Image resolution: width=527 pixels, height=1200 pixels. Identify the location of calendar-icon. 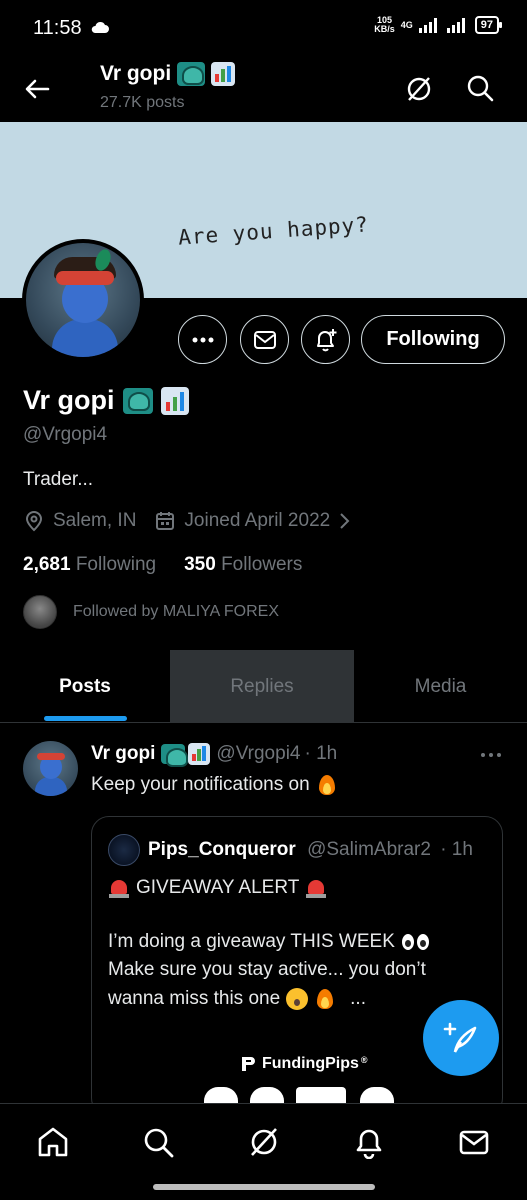
(165, 521).